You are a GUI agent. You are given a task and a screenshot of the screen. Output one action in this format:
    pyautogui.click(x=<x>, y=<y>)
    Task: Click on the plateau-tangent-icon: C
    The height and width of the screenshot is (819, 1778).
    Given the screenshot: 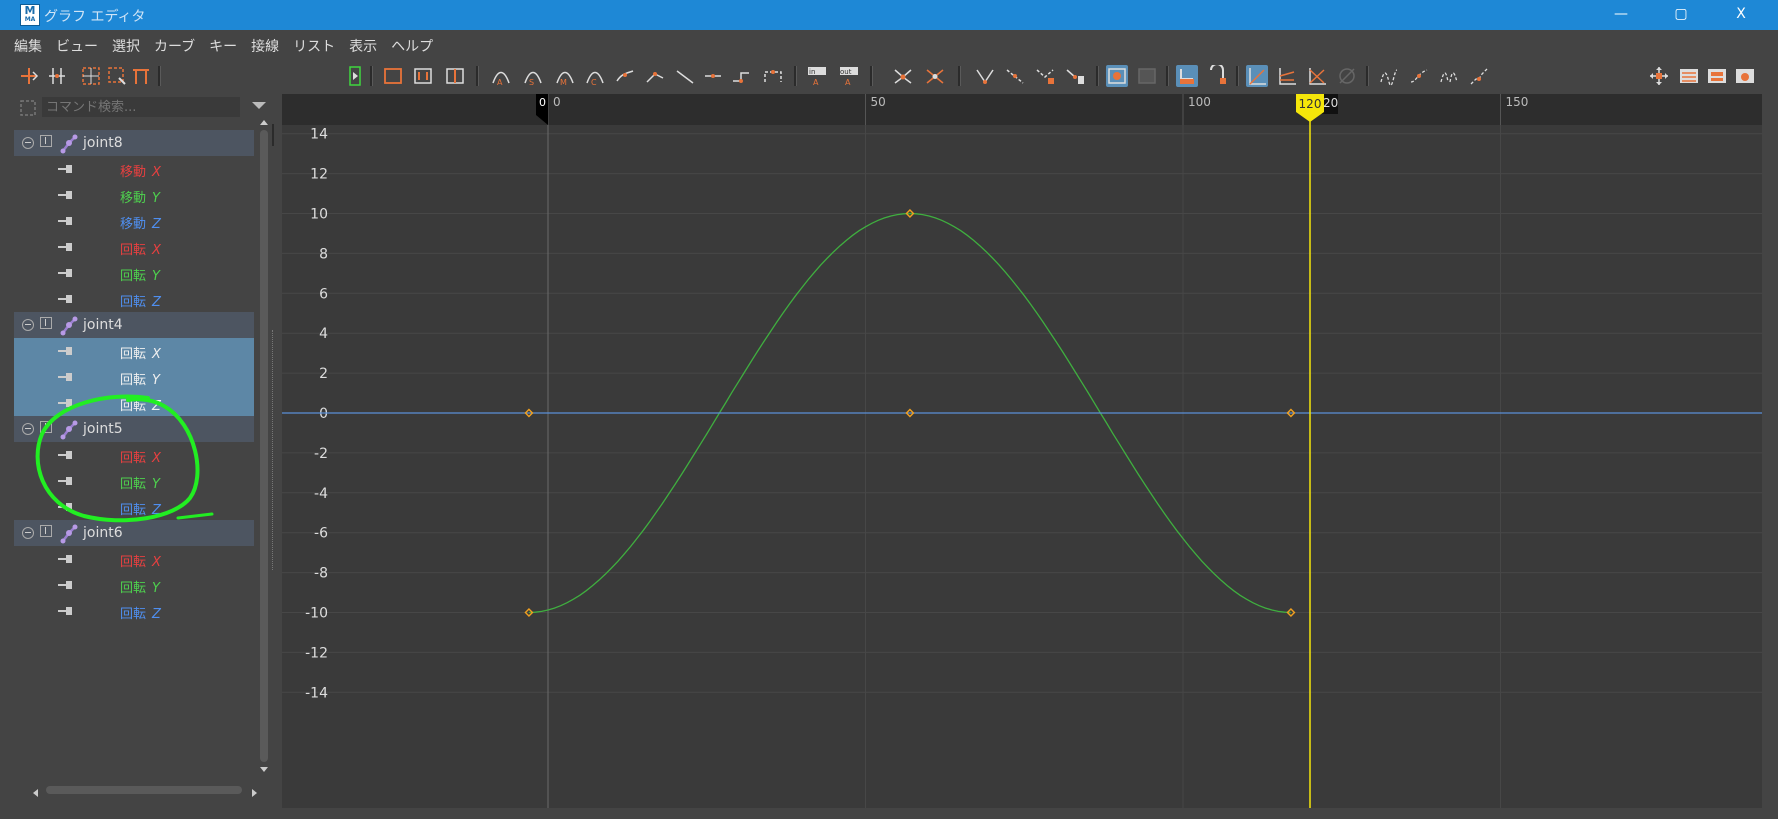 What is the action you would take?
    pyautogui.click(x=595, y=76)
    